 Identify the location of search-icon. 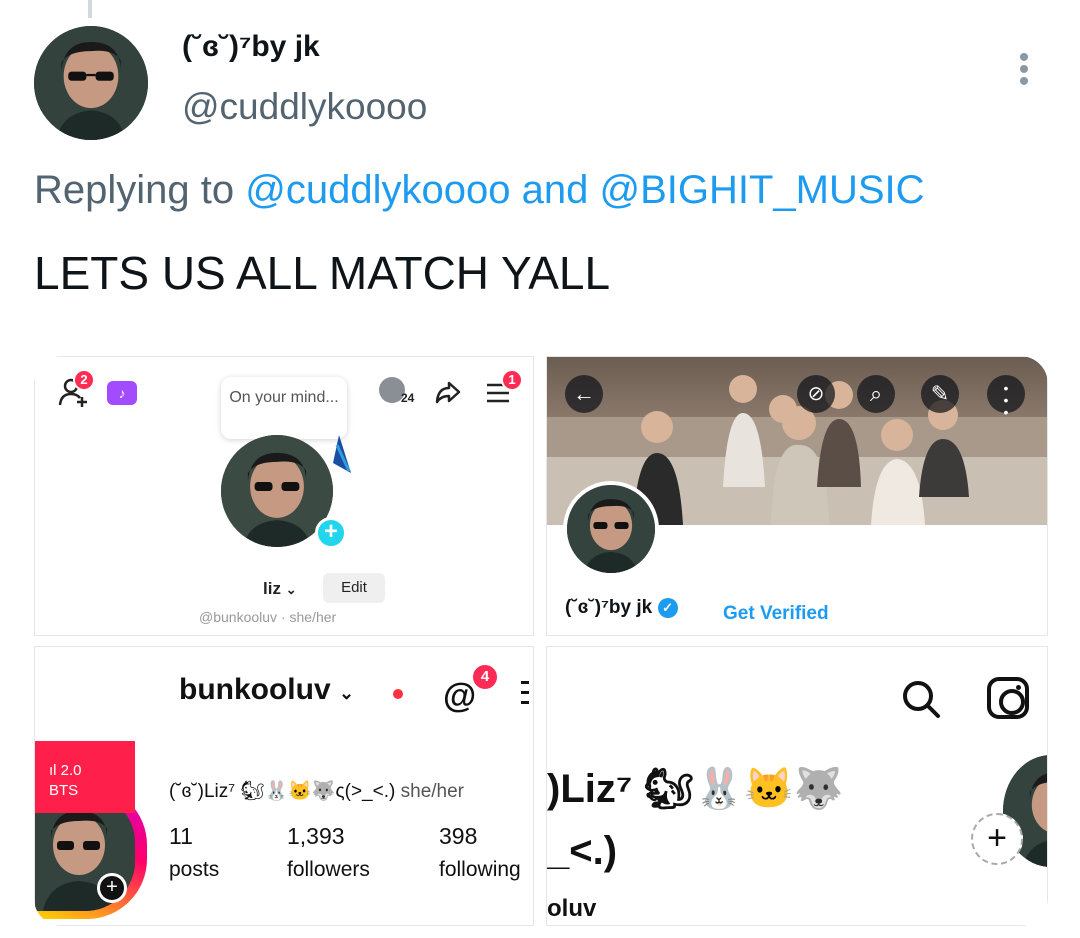
(921, 699).